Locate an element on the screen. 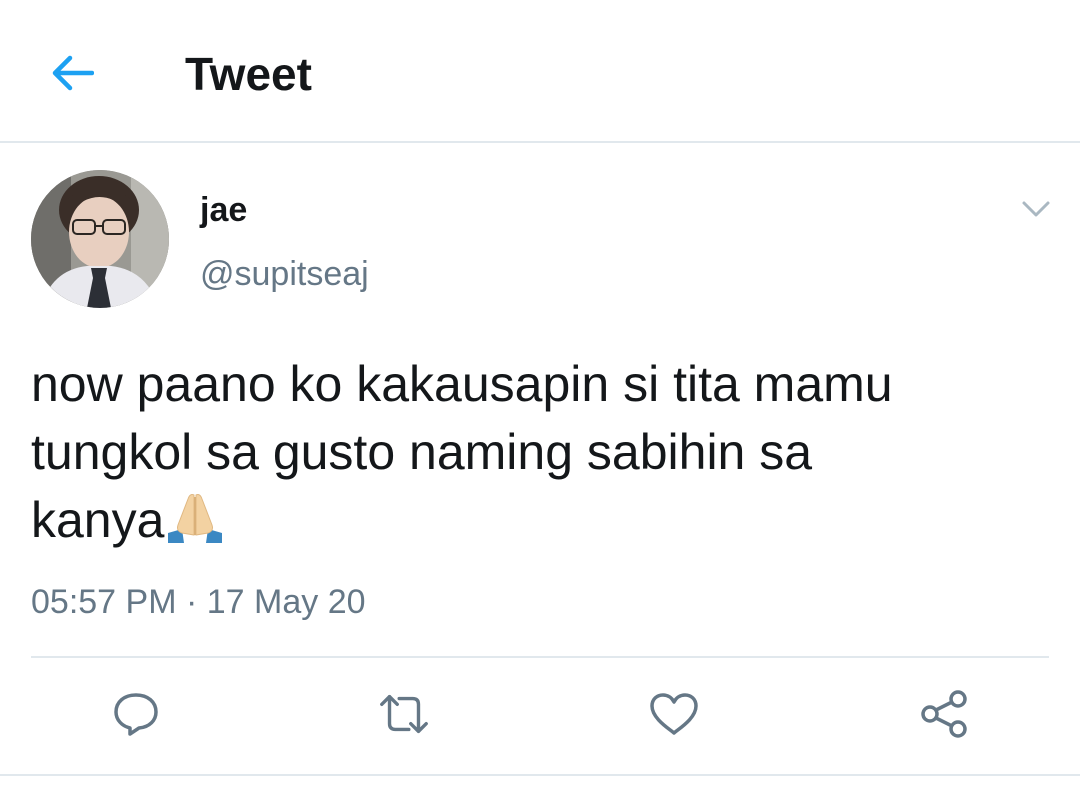  page-title: Tweet is located at coordinates (248, 74).